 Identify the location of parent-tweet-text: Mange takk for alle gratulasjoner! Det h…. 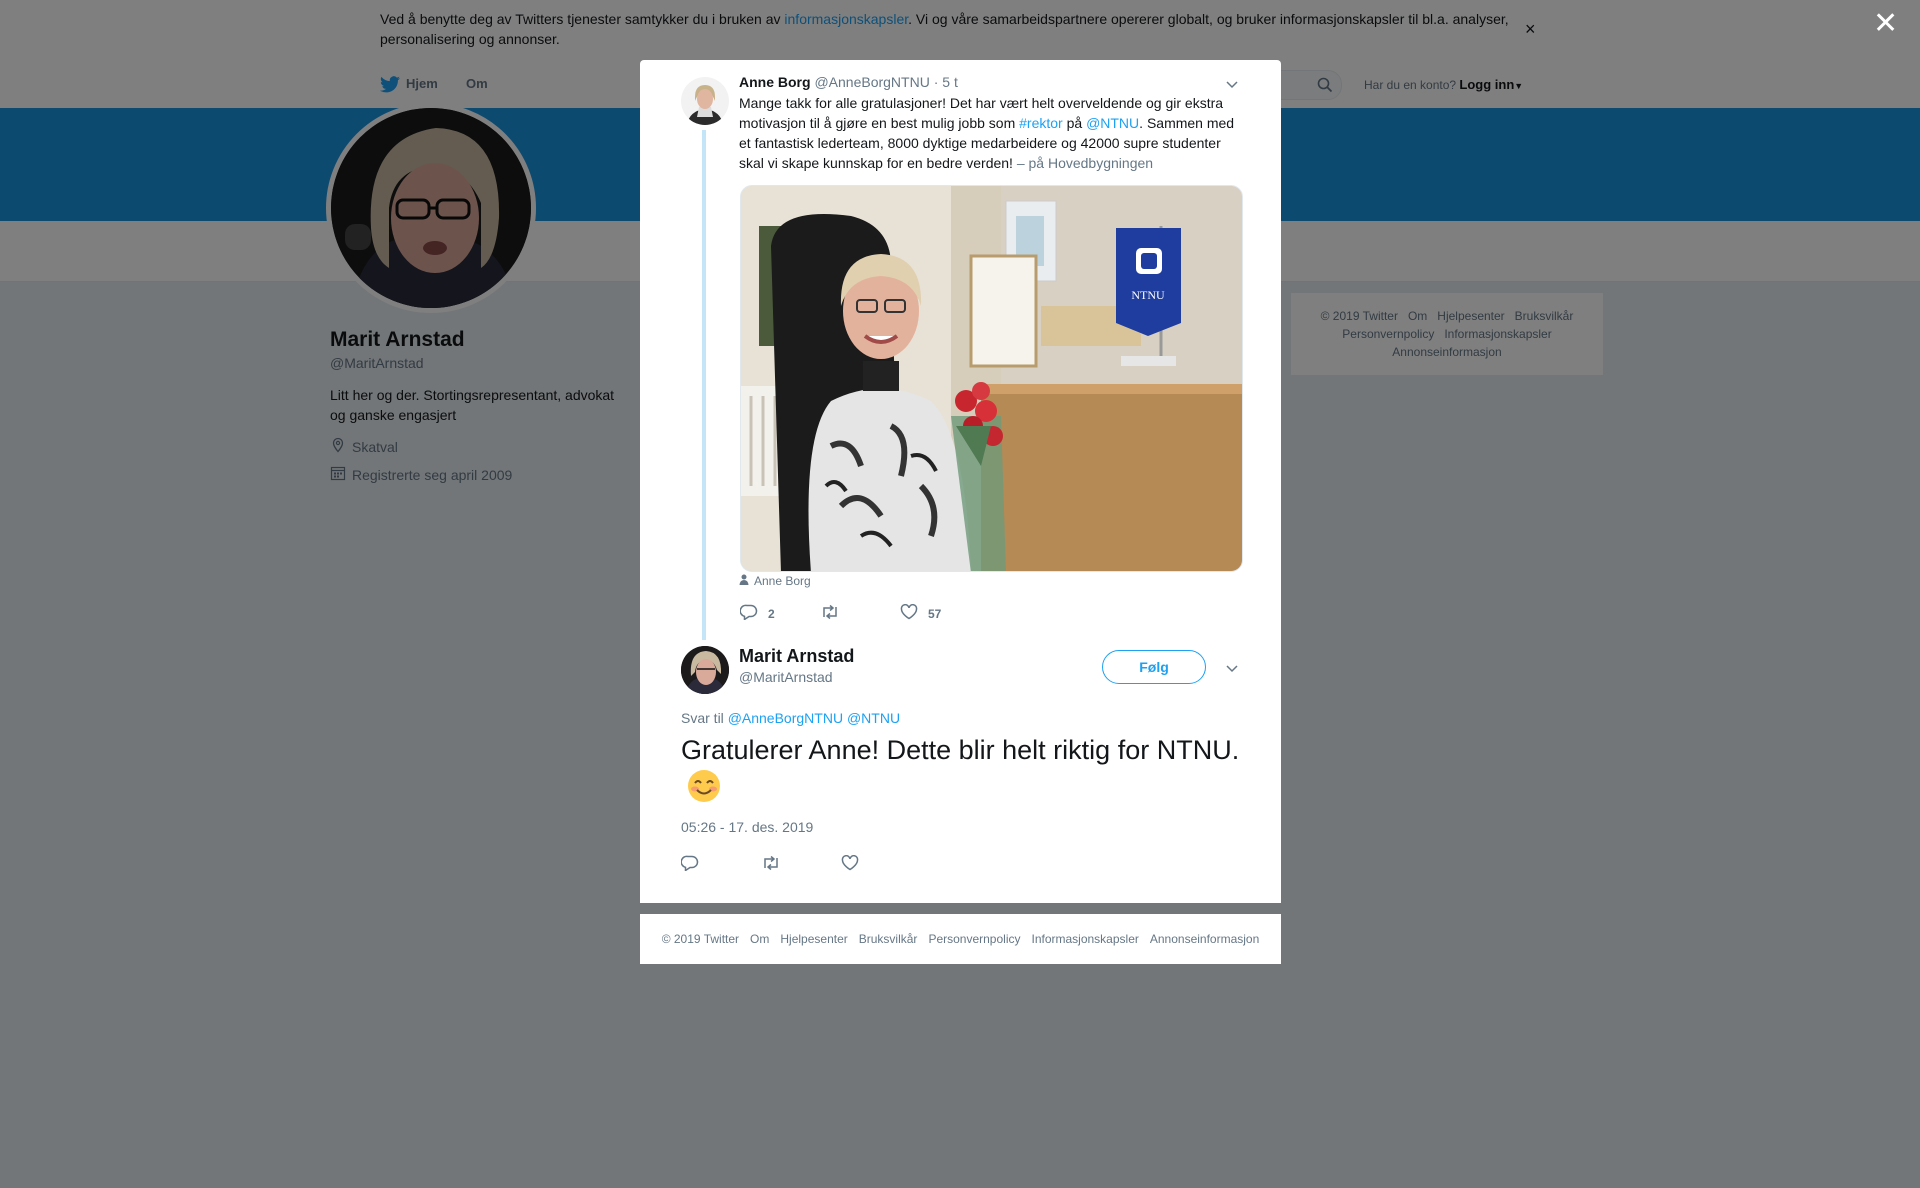
(987, 133).